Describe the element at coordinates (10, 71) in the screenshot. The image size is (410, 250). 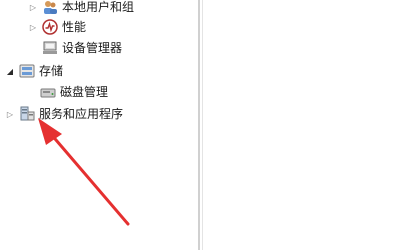
I see `collapse-arrow-icon: ◢` at that location.